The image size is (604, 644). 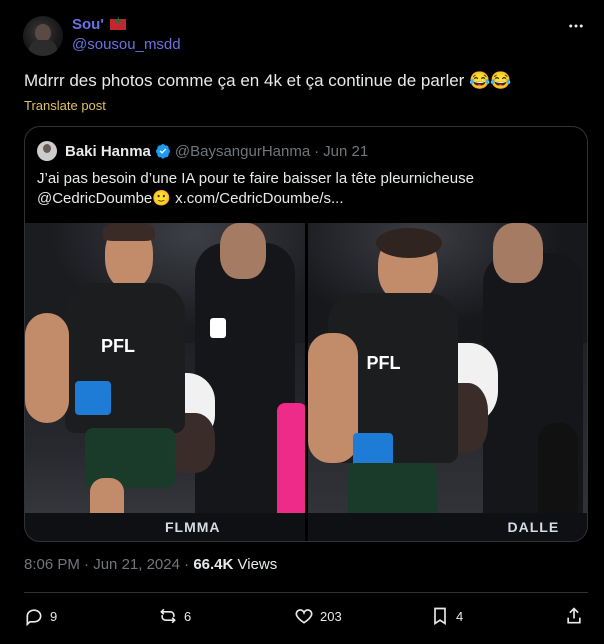 What do you see at coordinates (331, 616) in the screenshot?
I see `like-count: 203` at bounding box center [331, 616].